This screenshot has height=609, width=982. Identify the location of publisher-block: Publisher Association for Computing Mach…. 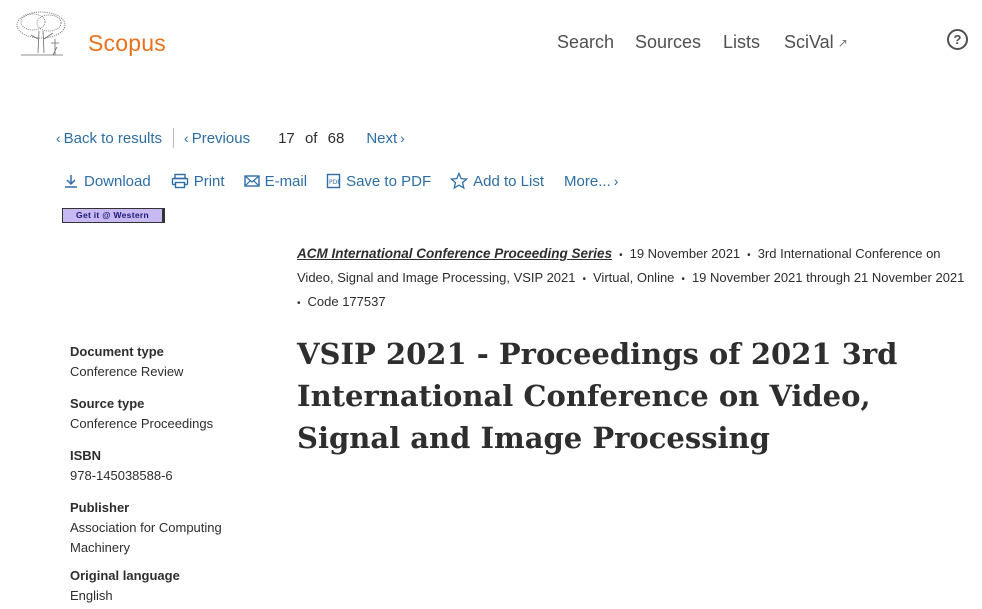
(170, 528).